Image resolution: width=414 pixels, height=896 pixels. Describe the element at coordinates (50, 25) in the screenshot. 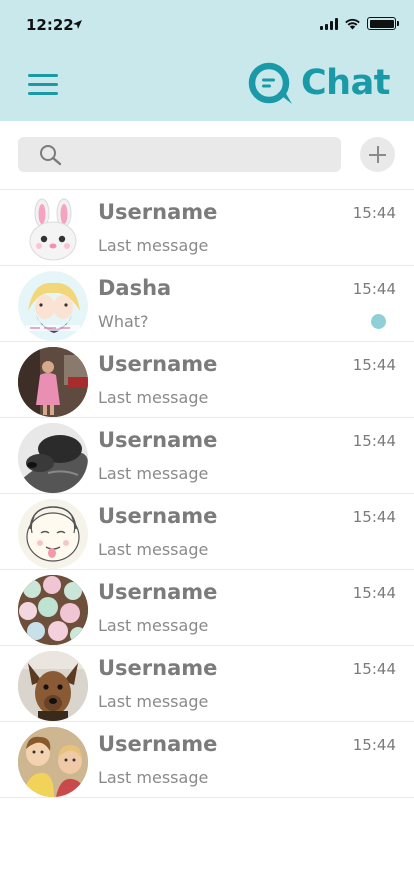

I see `status-time: 12:22` at that location.